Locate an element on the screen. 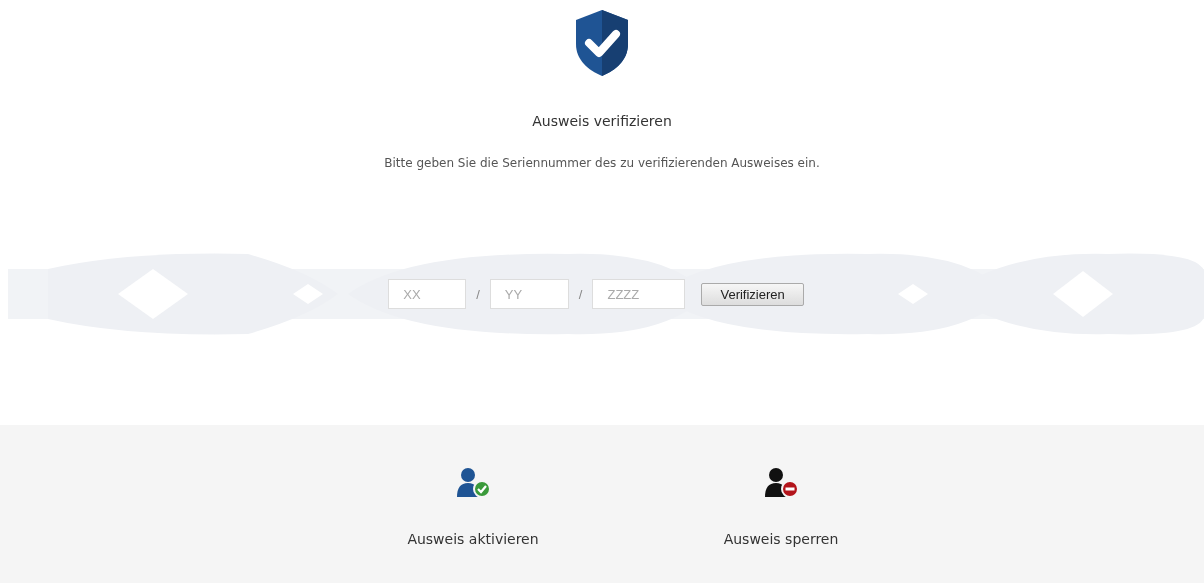 The width and height of the screenshot is (1204, 583). action-link: Ausweis aktivieren is located at coordinates (473, 539).